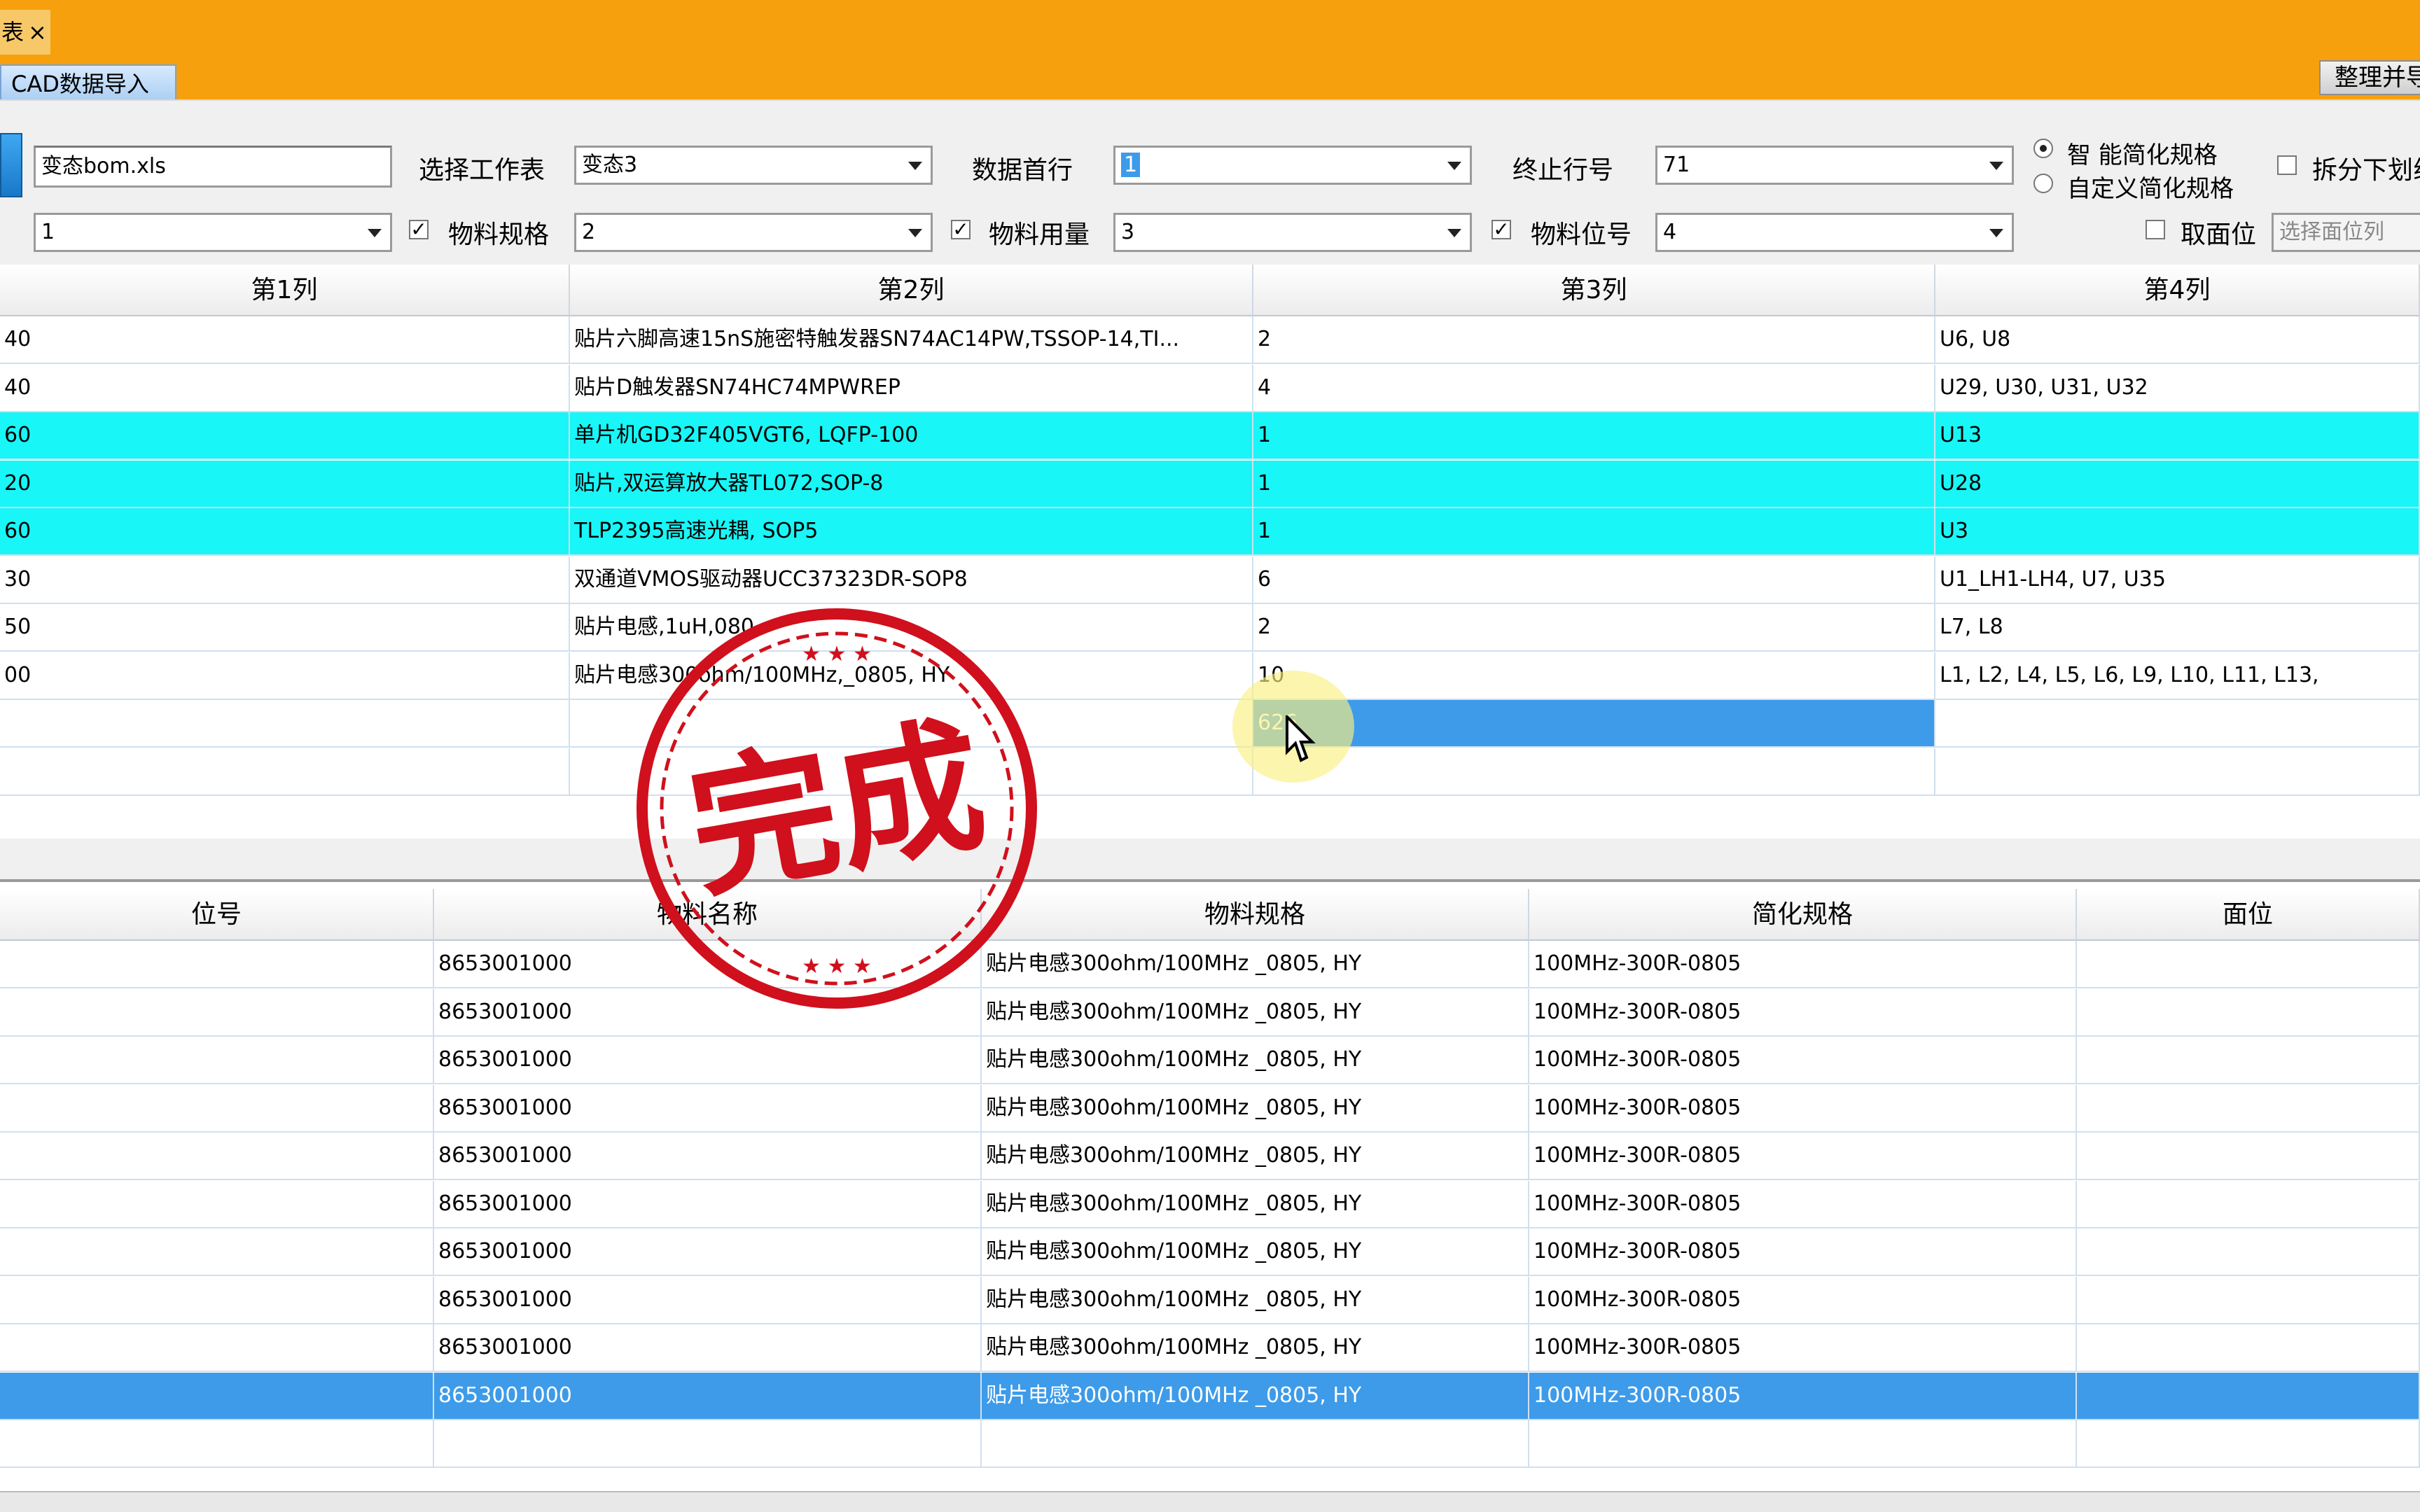 The image size is (2420, 1512). I want to click on qty-column-select: 3, so click(1292, 232).